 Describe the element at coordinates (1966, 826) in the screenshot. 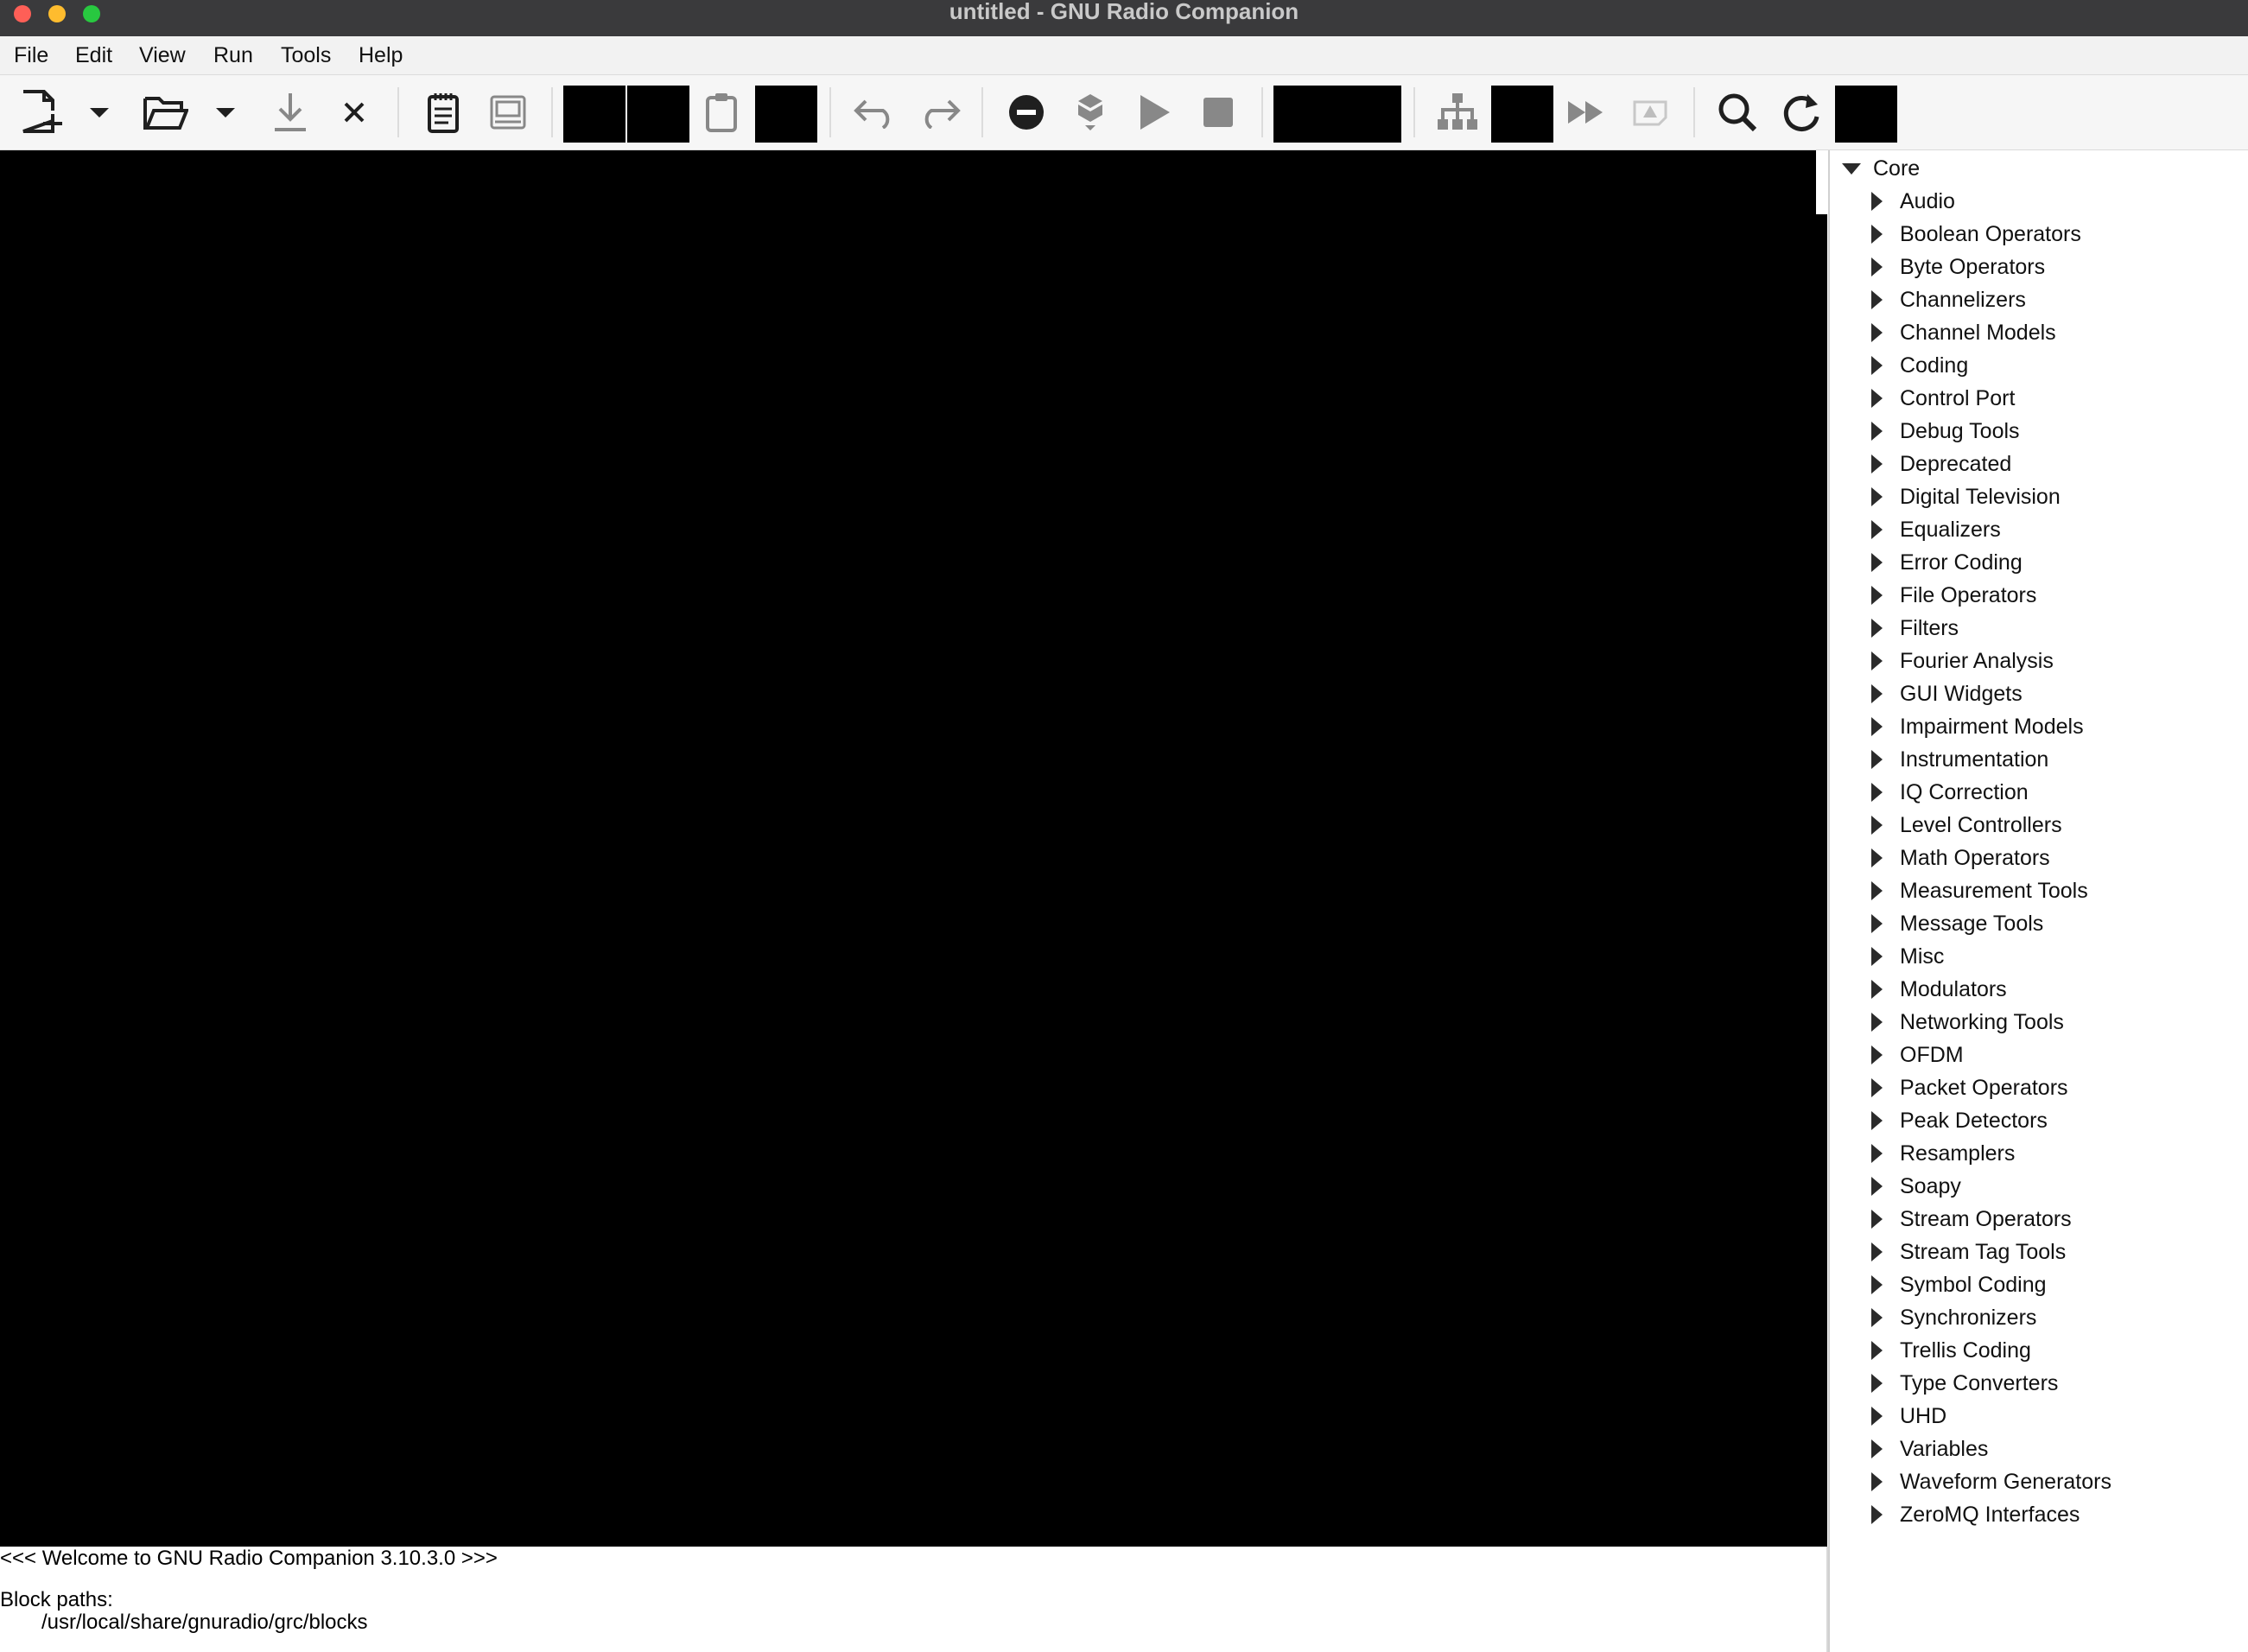

I see `tree-item-level-controllers: Level Controllers` at that location.